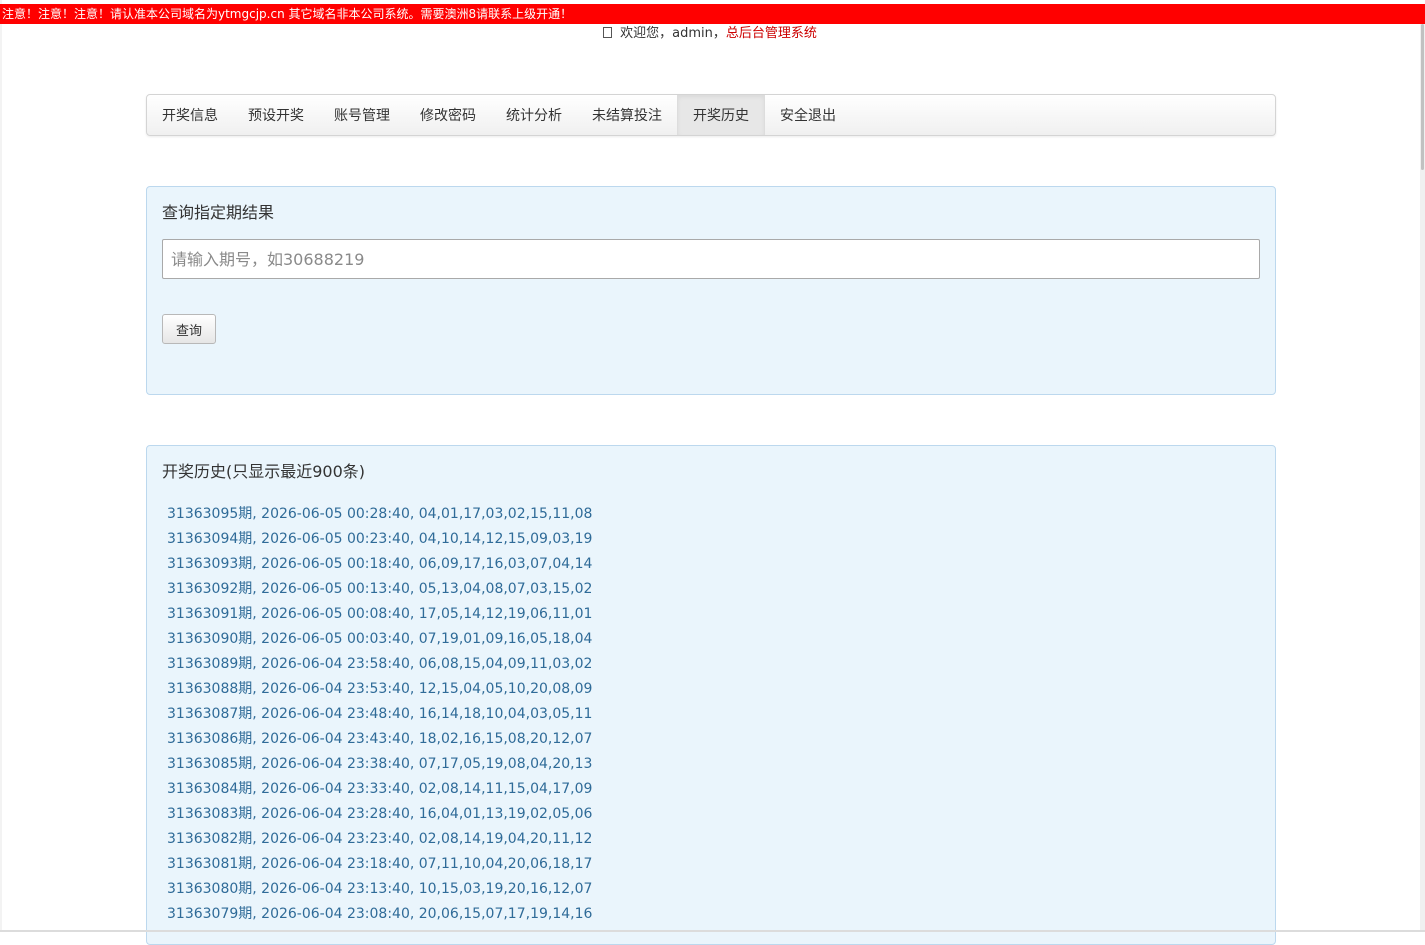 This screenshot has height=945, width=1425. Describe the element at coordinates (218, 212) in the screenshot. I see `query-panel-title: 查询指定期结果` at that location.